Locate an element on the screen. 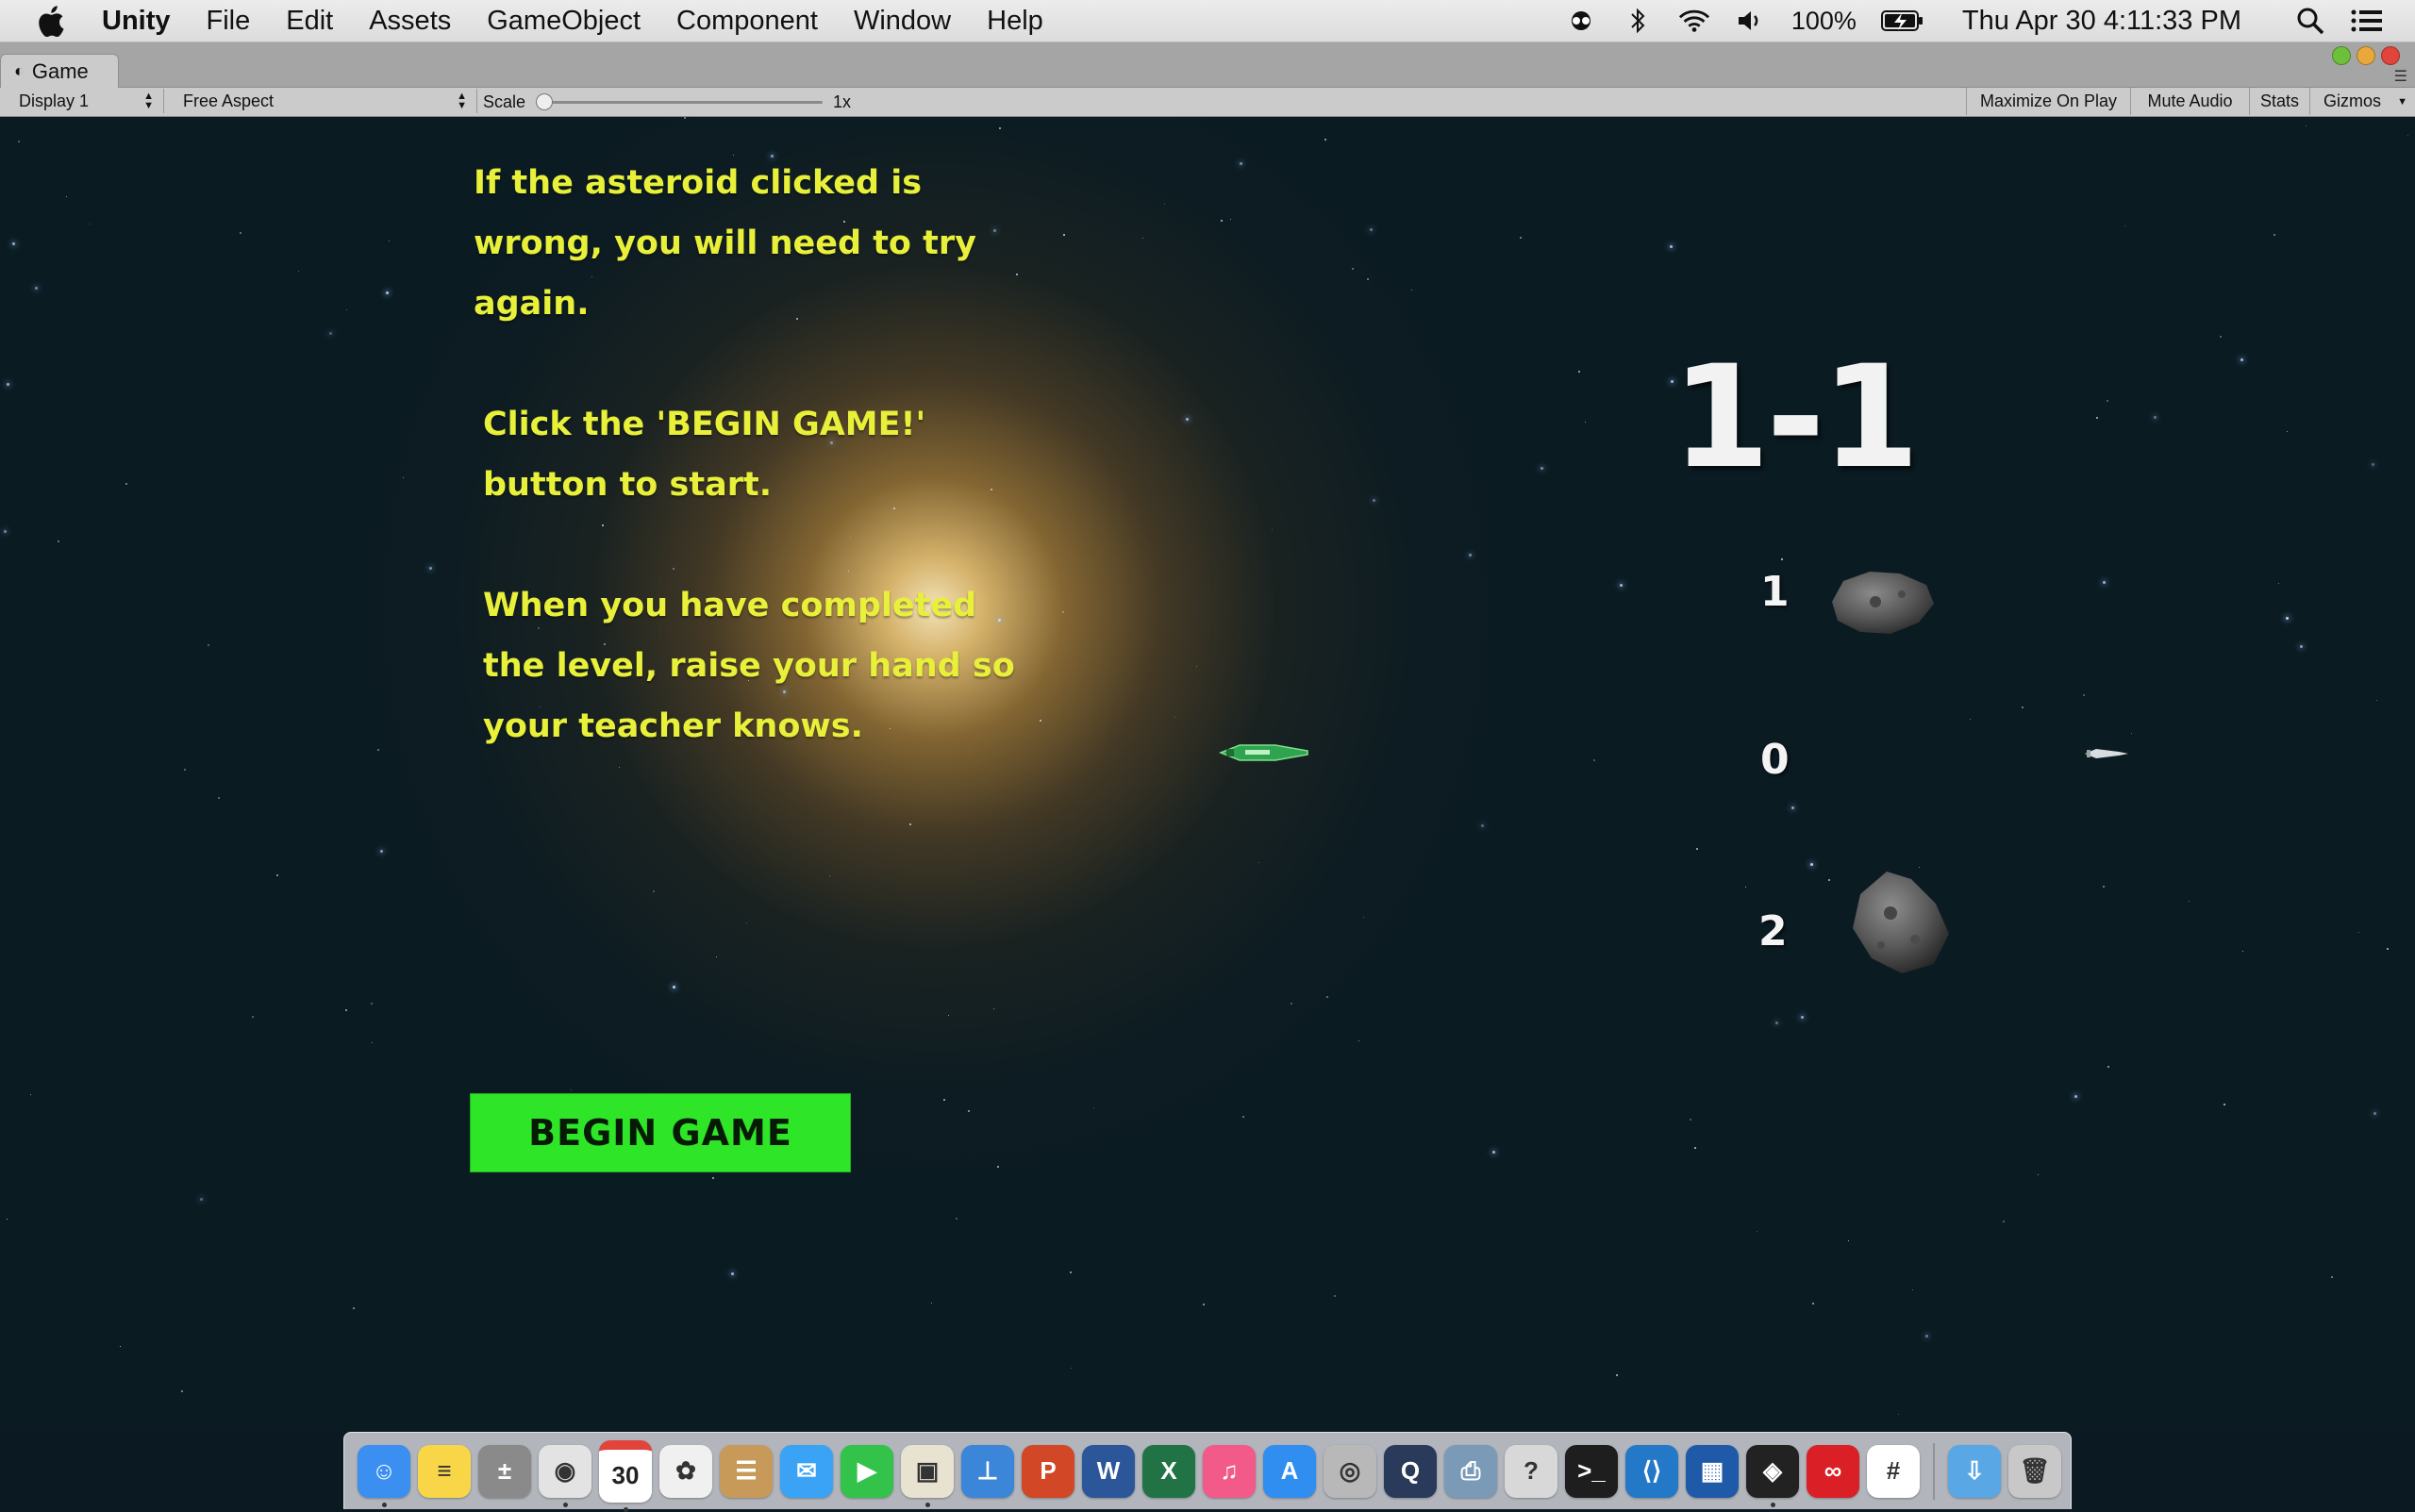 The height and width of the screenshot is (1512, 2415). aspect-dropdown: Free Aspect ▲ ▼ is located at coordinates (320, 101).